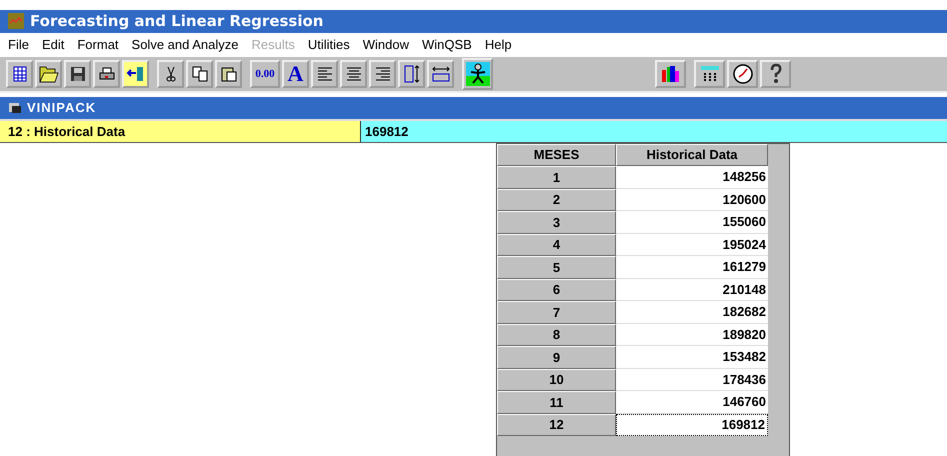 Image resolution: width=947 pixels, height=456 pixels. What do you see at coordinates (265, 74) in the screenshot?
I see `decimal-button: 0.00` at bounding box center [265, 74].